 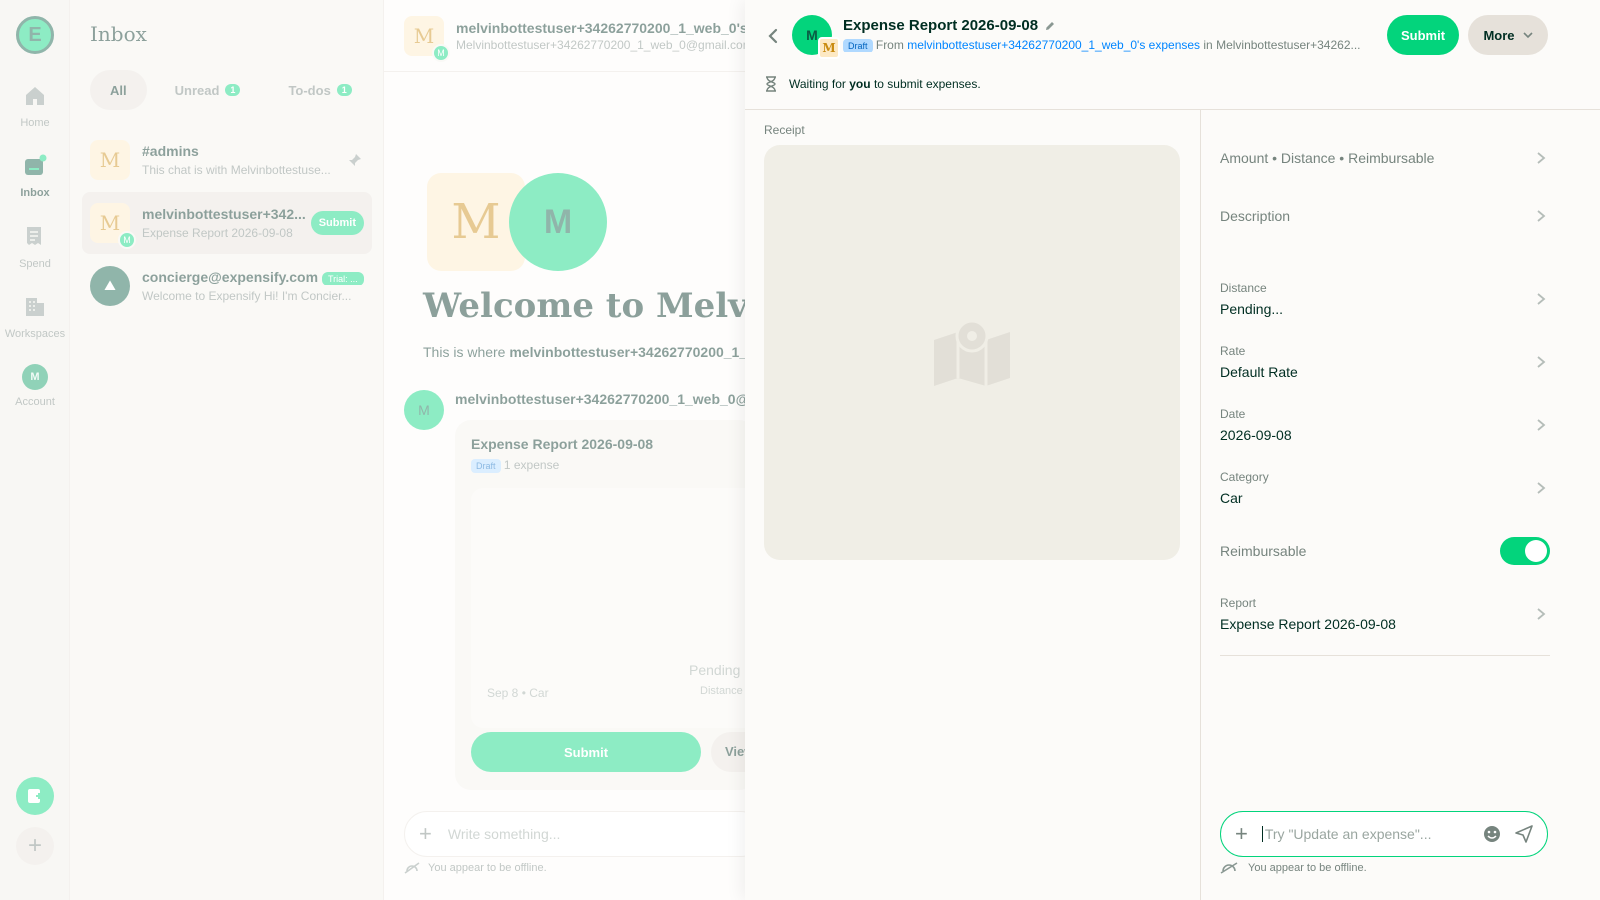 I want to click on reimbursable-toggle, so click(x=1525, y=550).